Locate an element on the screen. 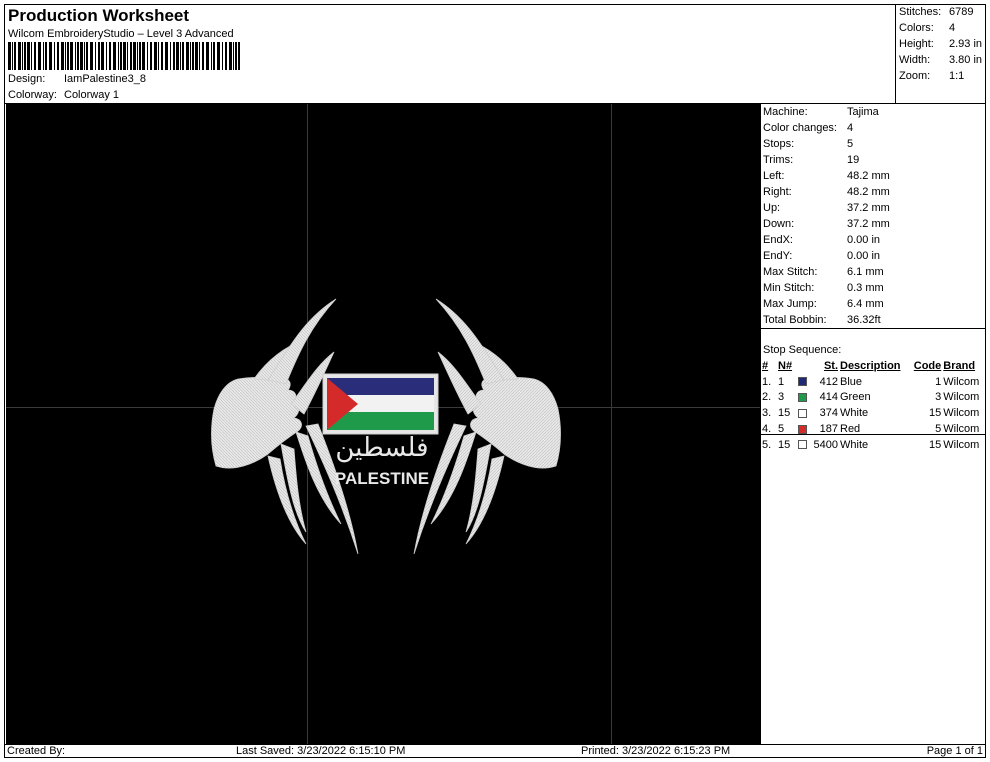 This screenshot has height=762, width=990. col-description: Description is located at coordinates (870, 365).